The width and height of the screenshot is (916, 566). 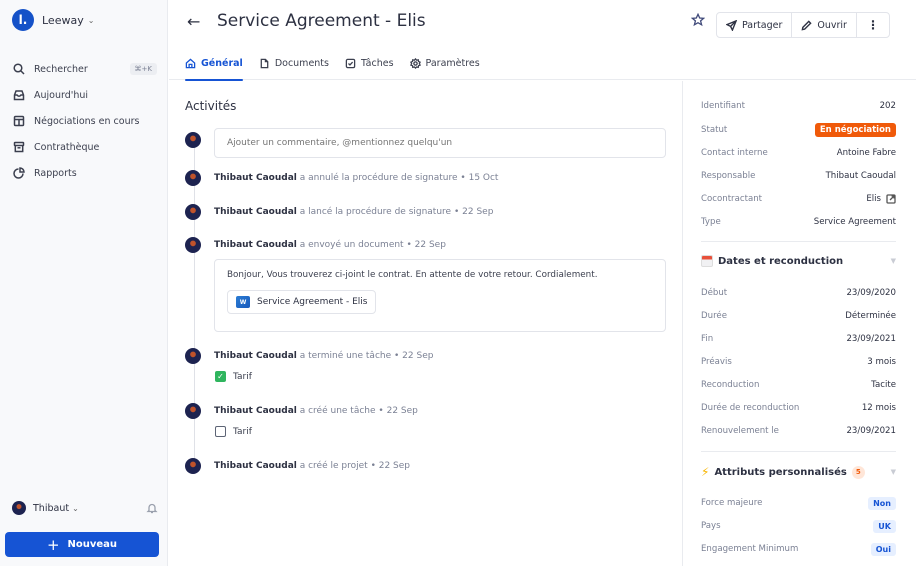 I want to click on sidebar-item-negotiations: Négociations en cours, so click(x=83, y=121).